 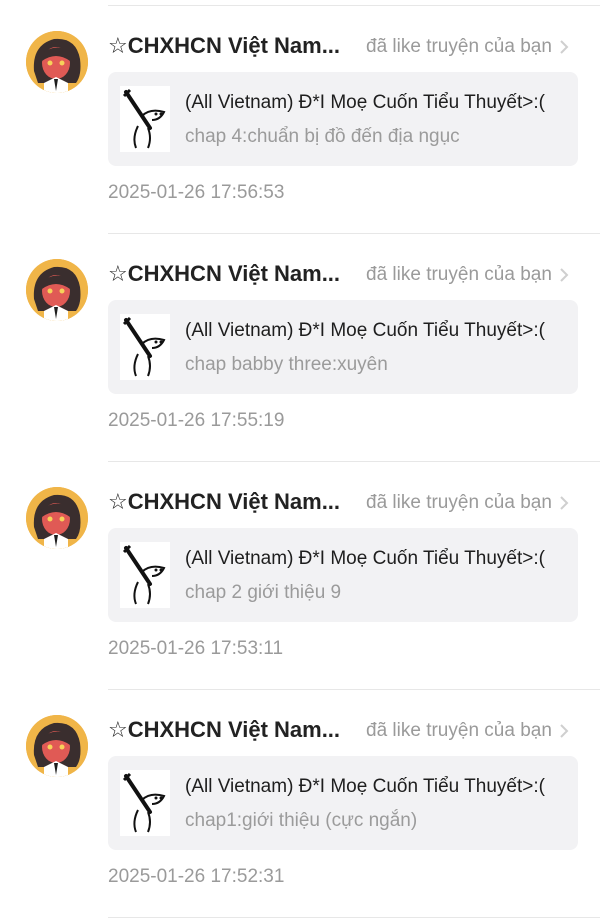 I want to click on chapter-title: chap babby three:xuyên, so click(x=286, y=364).